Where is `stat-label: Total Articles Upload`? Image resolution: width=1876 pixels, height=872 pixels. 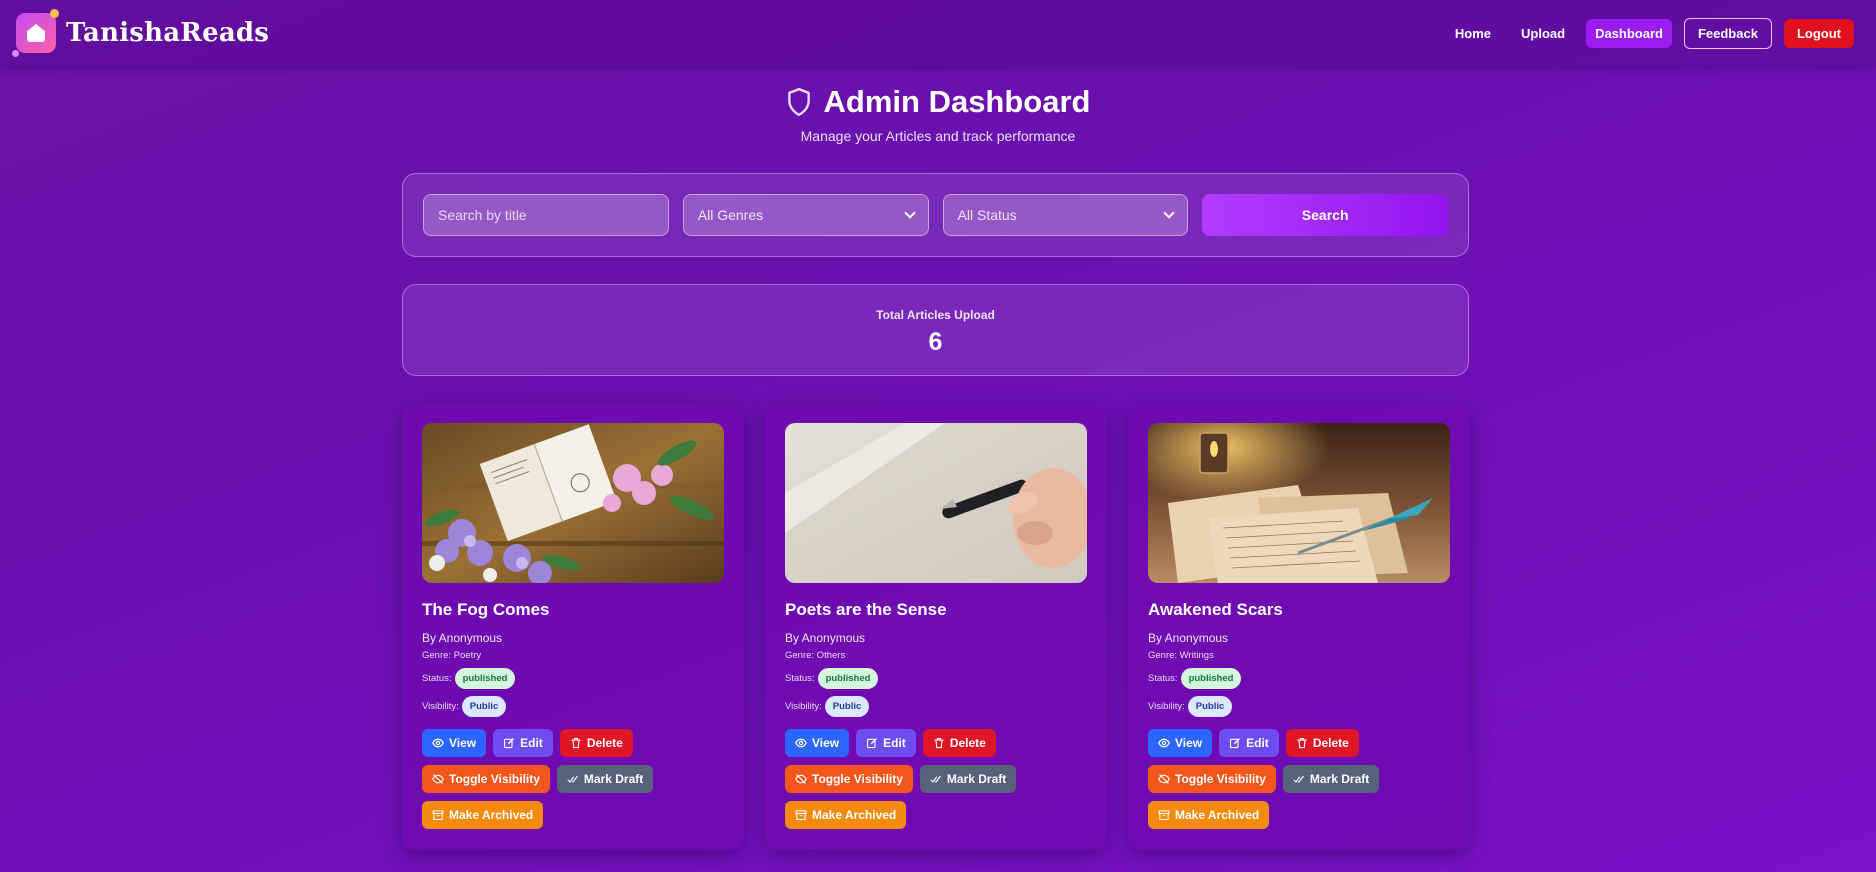 stat-label: Total Articles Upload is located at coordinates (935, 315).